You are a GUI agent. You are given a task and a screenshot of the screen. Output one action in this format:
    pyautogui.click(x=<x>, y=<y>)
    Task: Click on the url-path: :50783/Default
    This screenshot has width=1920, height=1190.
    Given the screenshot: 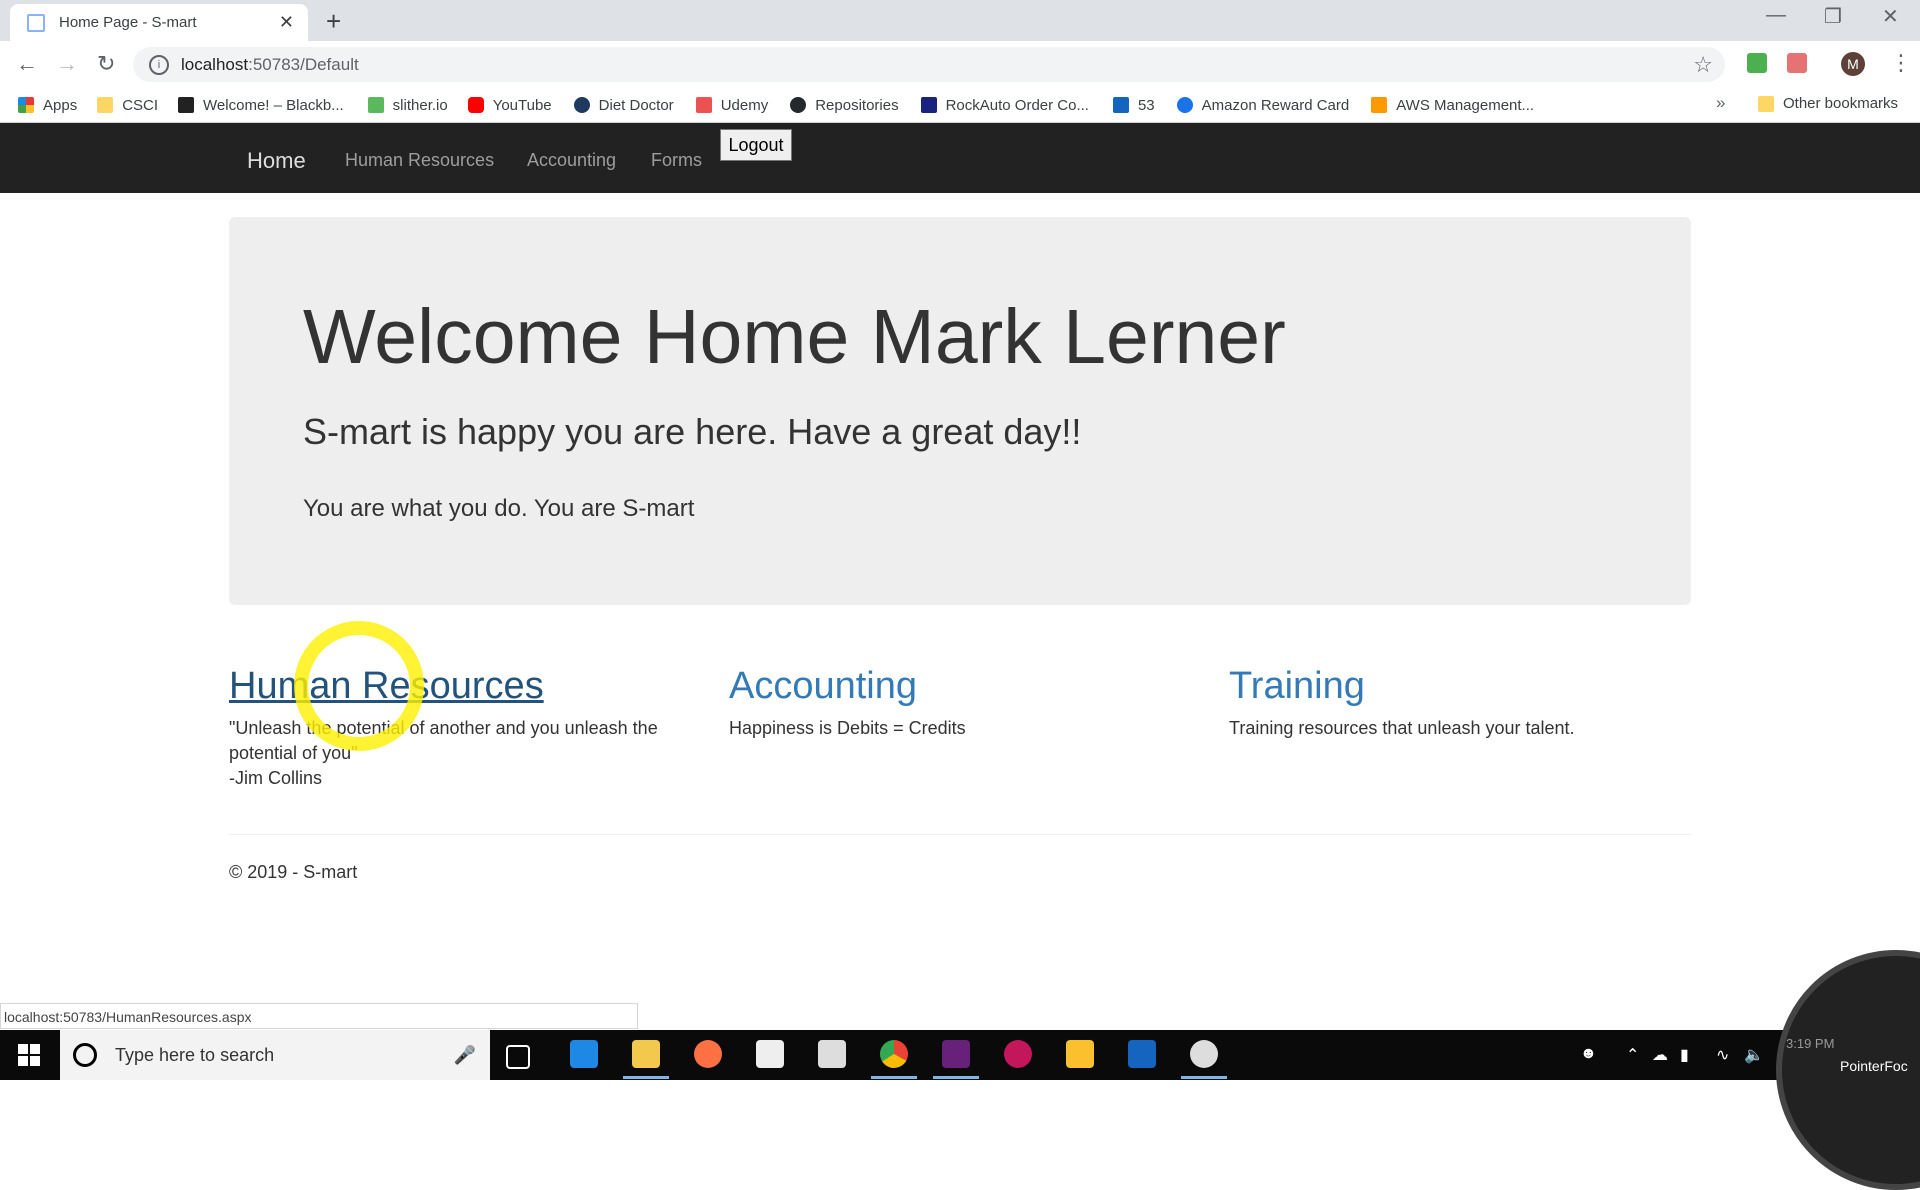 What is the action you would take?
    pyautogui.click(x=303, y=64)
    